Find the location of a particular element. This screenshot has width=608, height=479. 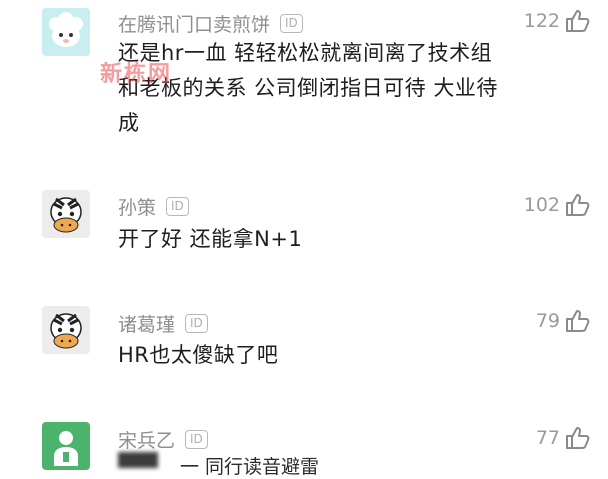

comment-header: 在腾讯门口卖煎饼 ID is located at coordinates (210, 23).